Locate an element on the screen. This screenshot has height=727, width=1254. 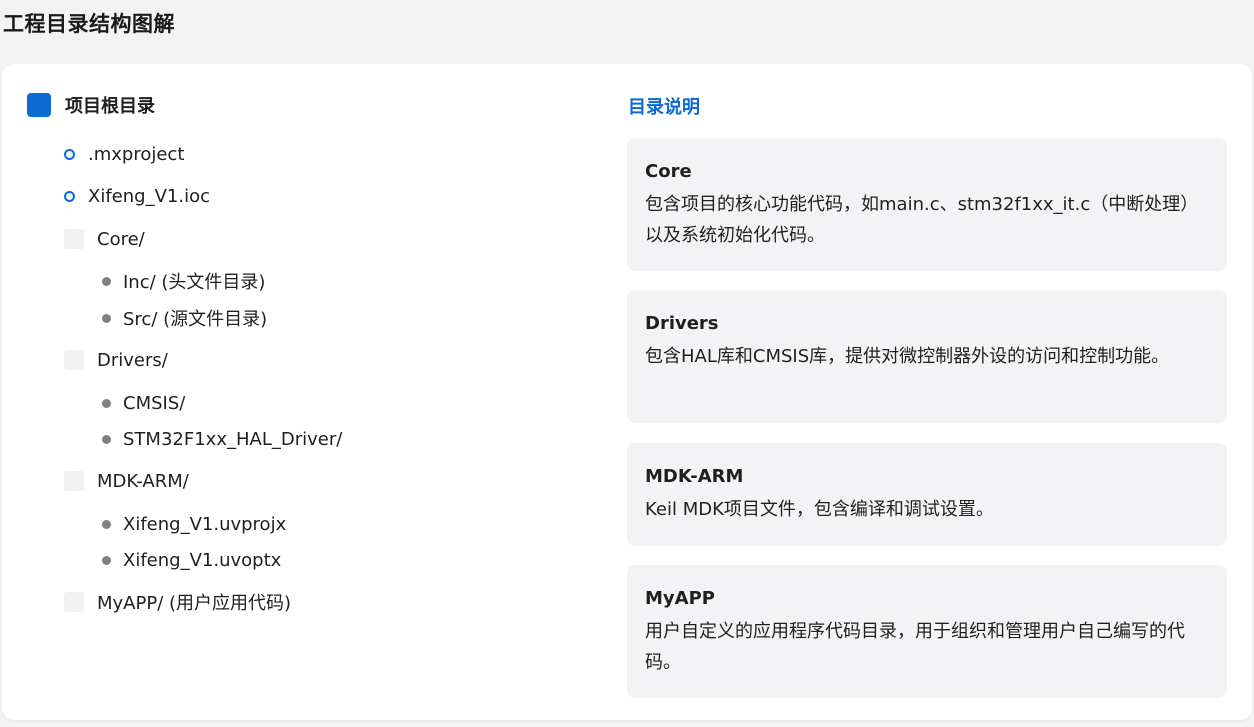
tree-item-uvoptx: Xifeng_V1.uvoptx is located at coordinates (191, 560).